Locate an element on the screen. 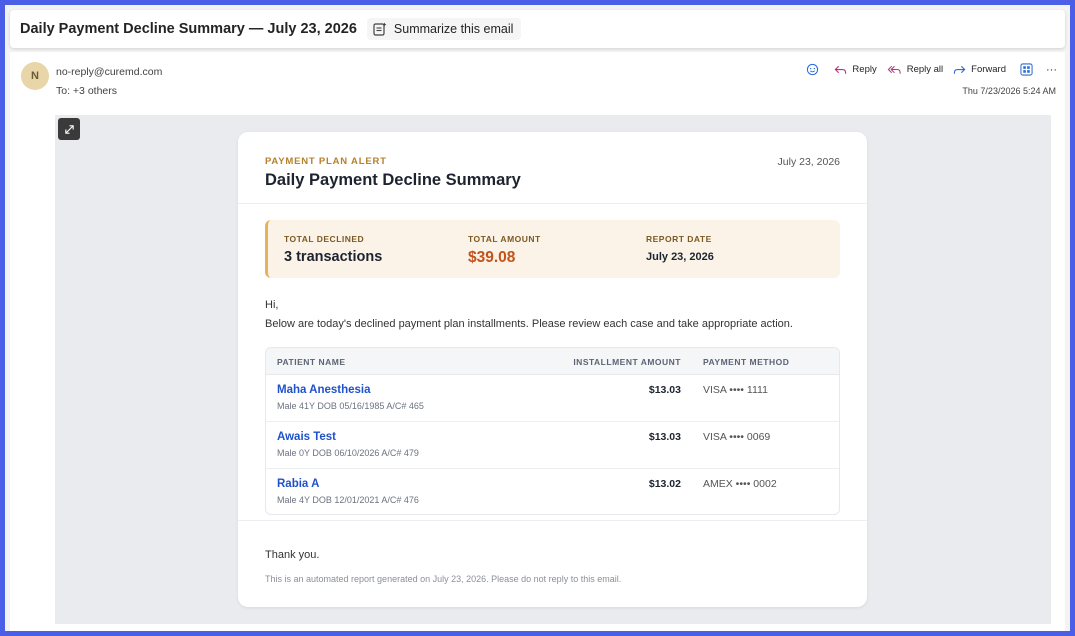 Image resolution: width=1075 pixels, height=636 pixels. expand-button is located at coordinates (69, 129).